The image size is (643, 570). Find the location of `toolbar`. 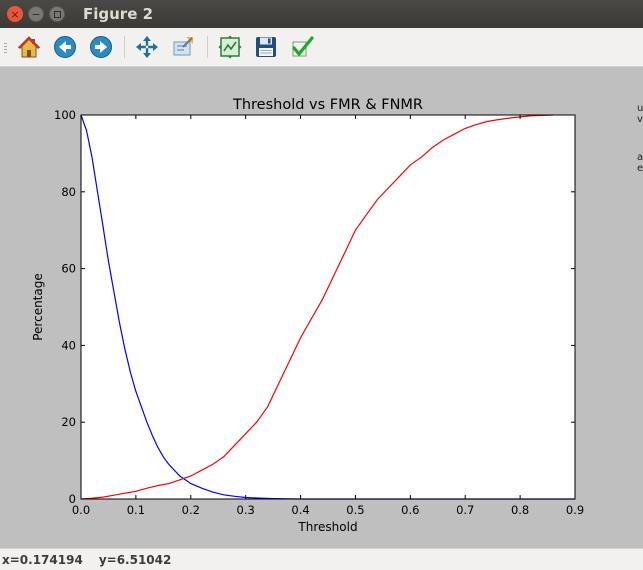

toolbar is located at coordinates (321, 47).